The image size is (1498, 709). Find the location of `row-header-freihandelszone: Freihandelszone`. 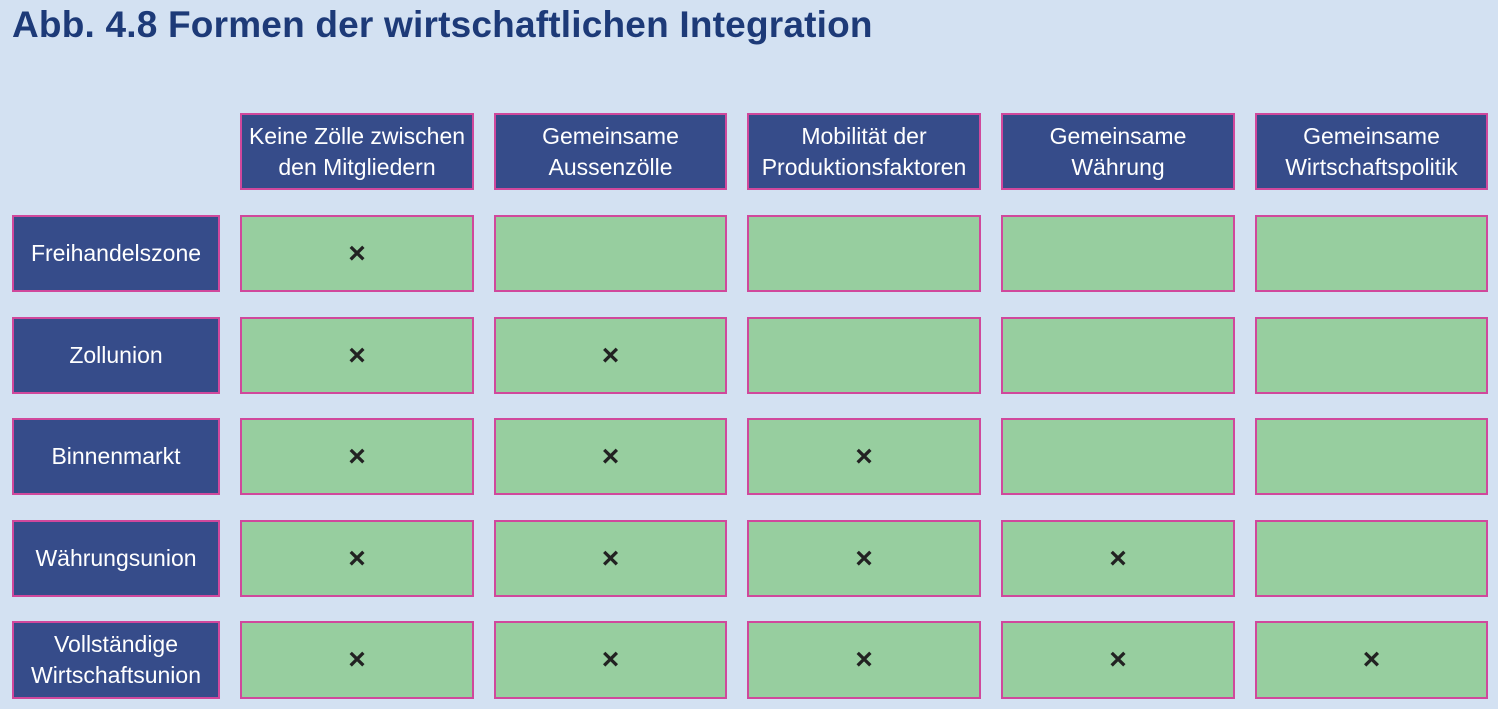

row-header-freihandelszone: Freihandelszone is located at coordinates (116, 253).